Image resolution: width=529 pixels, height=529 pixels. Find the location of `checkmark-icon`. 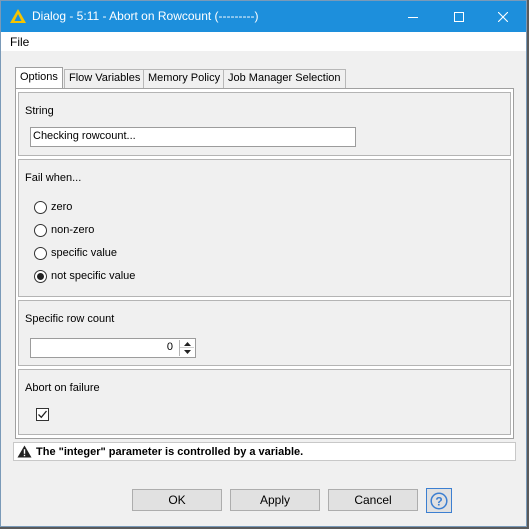

checkmark-icon is located at coordinates (43, 414).